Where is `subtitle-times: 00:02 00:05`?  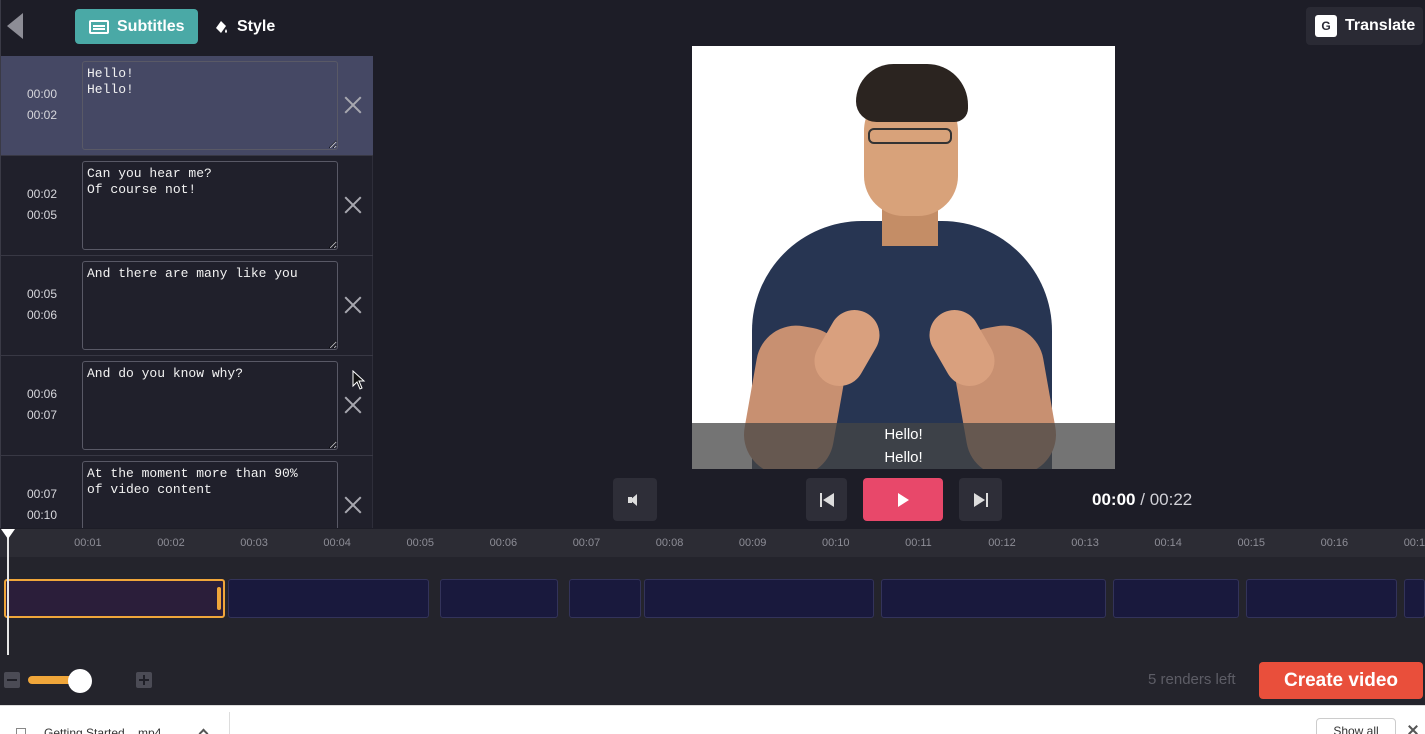
subtitle-times: 00:02 00:05 is located at coordinates (42, 205).